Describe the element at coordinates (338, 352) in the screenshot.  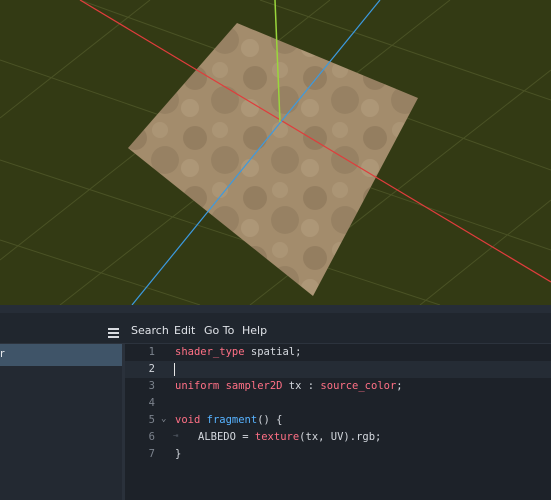
I see `code-line: 1 shader_type spatial;` at that location.